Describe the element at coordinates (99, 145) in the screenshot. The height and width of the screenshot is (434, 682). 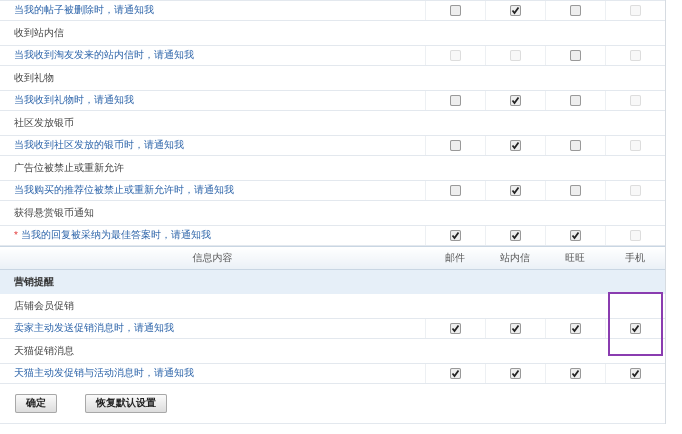
I see `option-text: 当我收到社区发放的银币时，请通知我` at that location.